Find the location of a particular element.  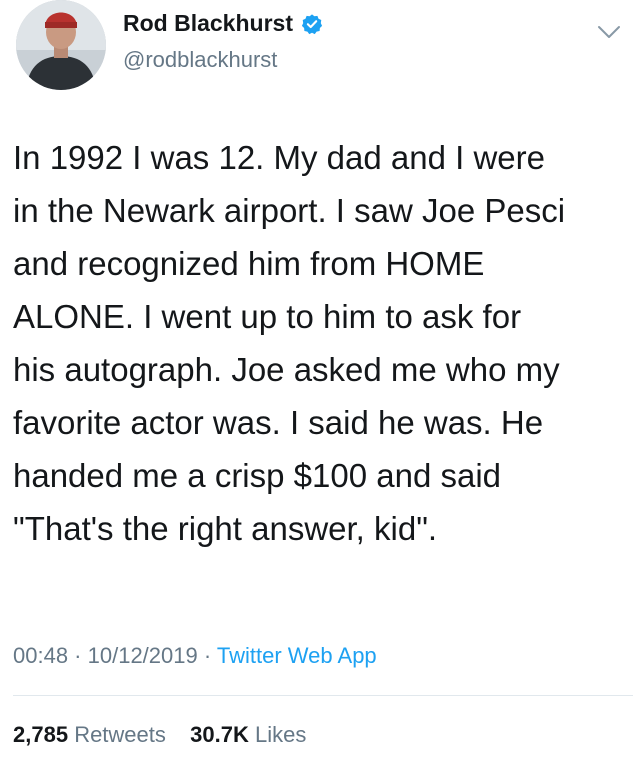

tweet-text-line: his autograph. Joe asked me who my is located at coordinates (286, 369).